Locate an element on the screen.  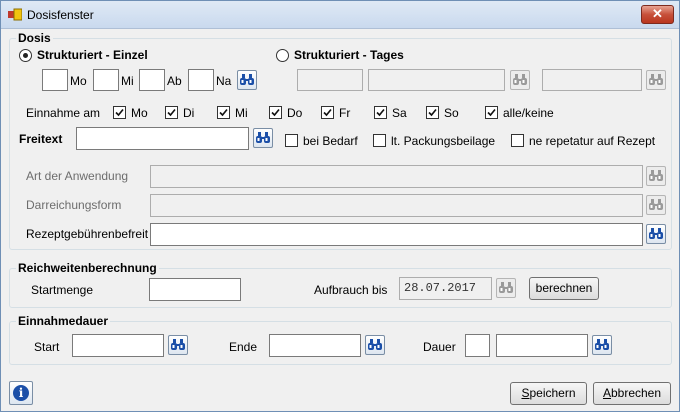
info-icon: i is located at coordinates (21, 393).